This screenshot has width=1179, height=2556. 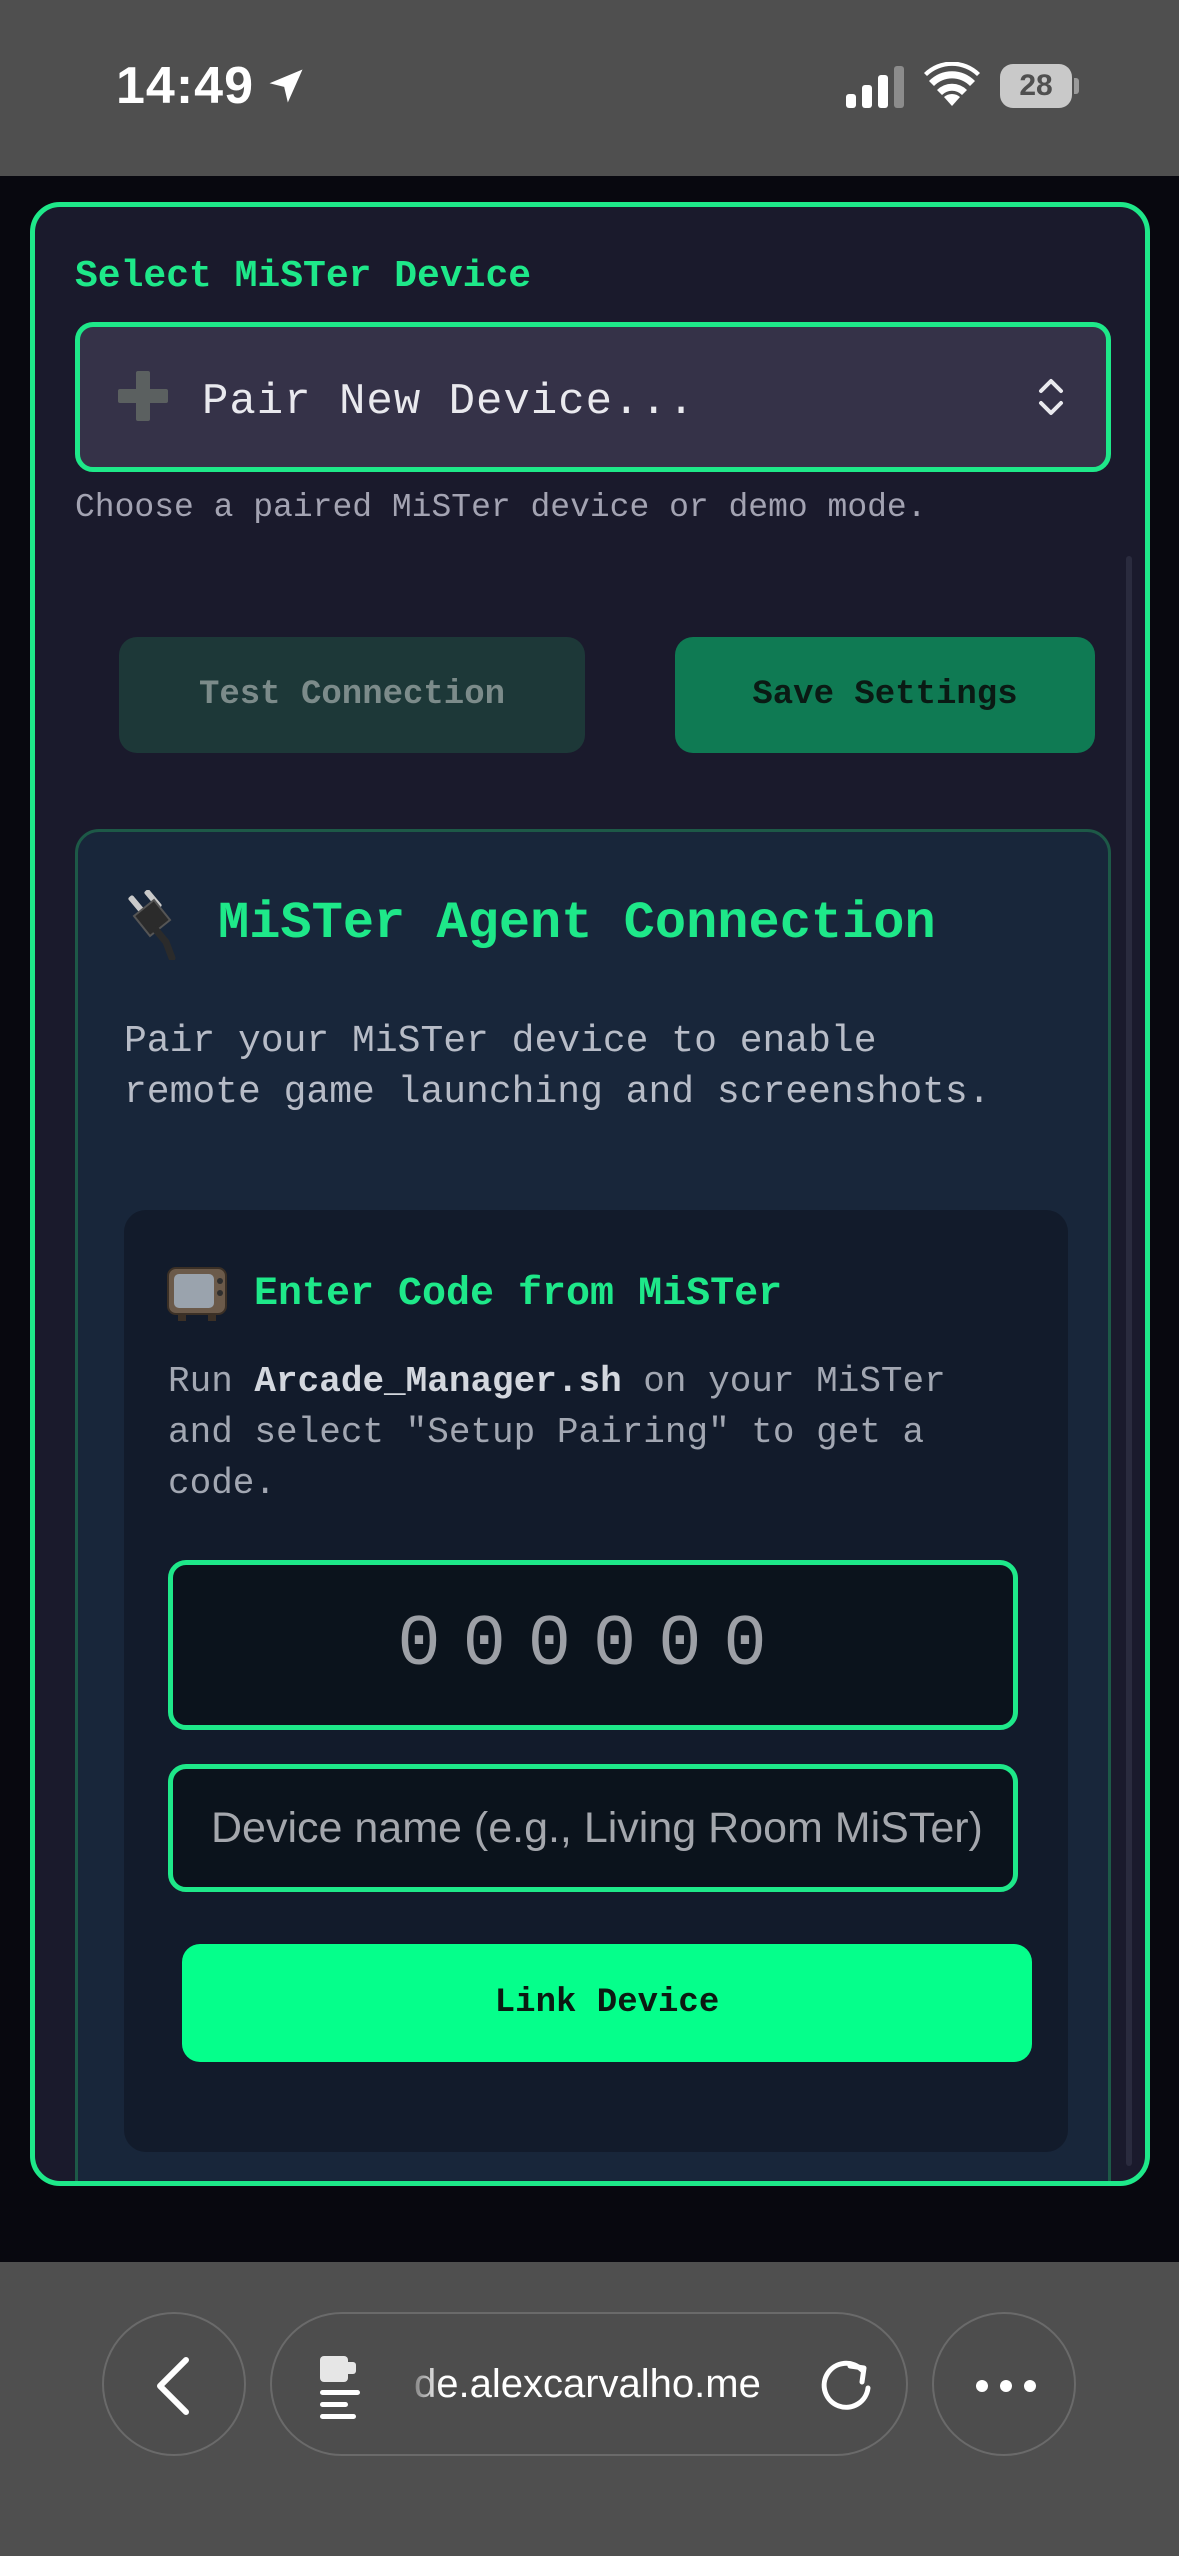 I want to click on url-text: de.alexcarvalho.me, so click(x=587, y=2384).